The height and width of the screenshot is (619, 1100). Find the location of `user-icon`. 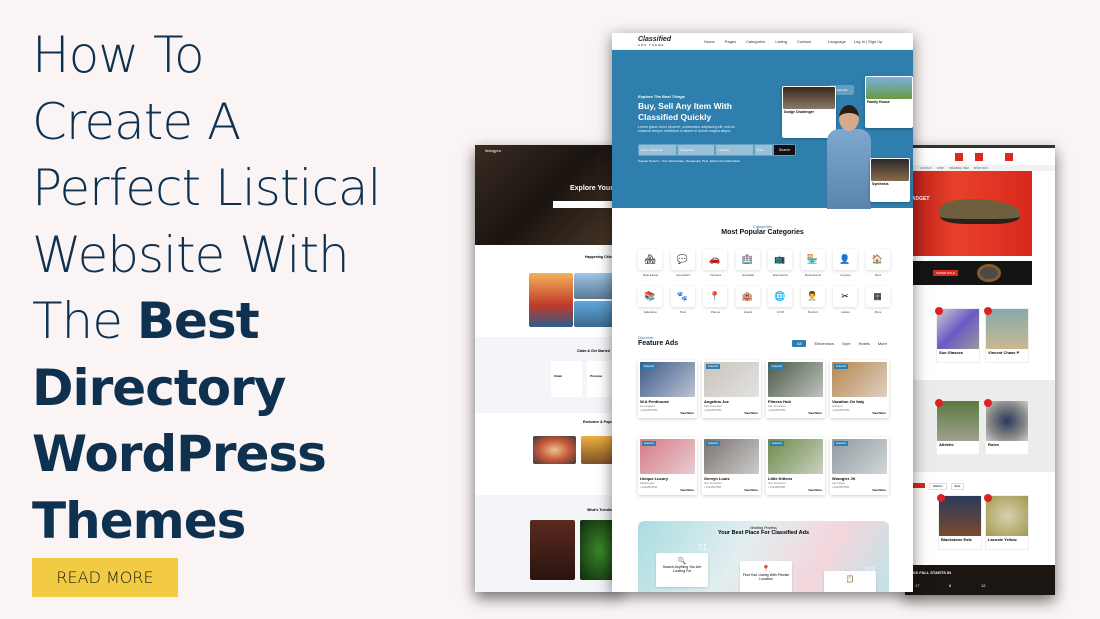

user-icon is located at coordinates (979, 157).